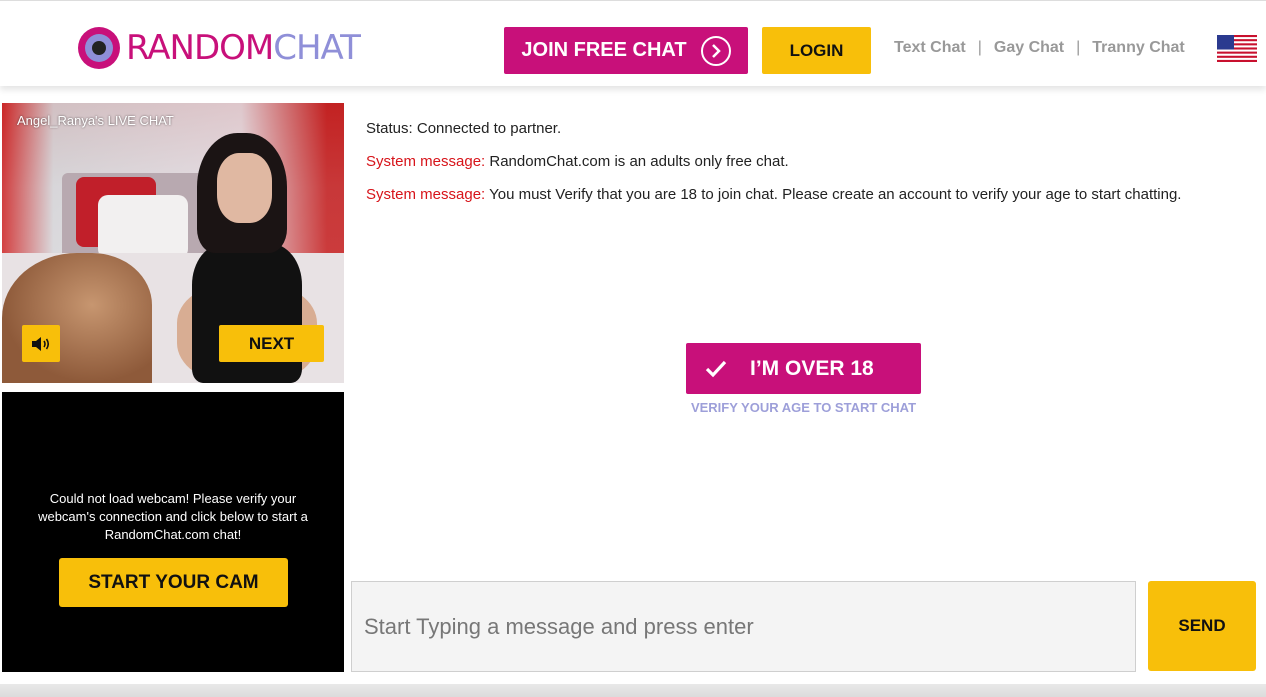  Describe the element at coordinates (95, 120) in the screenshot. I see `video-title: Angel_Ranya's LIVE CHAT` at that location.